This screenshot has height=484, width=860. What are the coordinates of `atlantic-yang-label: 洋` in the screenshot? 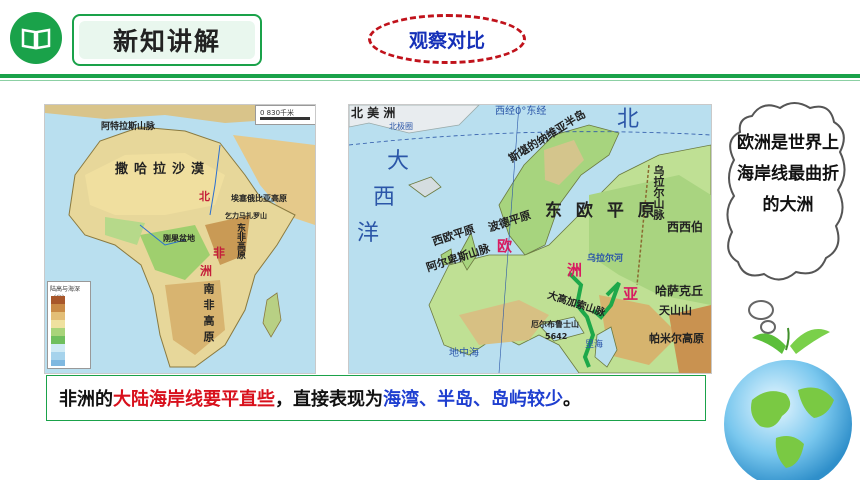 It's located at (368, 233).